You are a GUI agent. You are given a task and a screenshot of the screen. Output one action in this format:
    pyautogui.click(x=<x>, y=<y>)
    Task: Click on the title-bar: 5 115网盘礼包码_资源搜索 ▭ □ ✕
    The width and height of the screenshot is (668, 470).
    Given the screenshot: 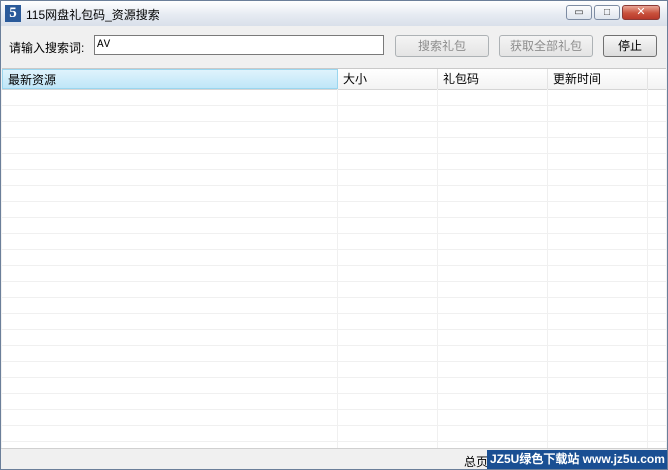 What is the action you would take?
    pyautogui.click(x=334, y=13)
    